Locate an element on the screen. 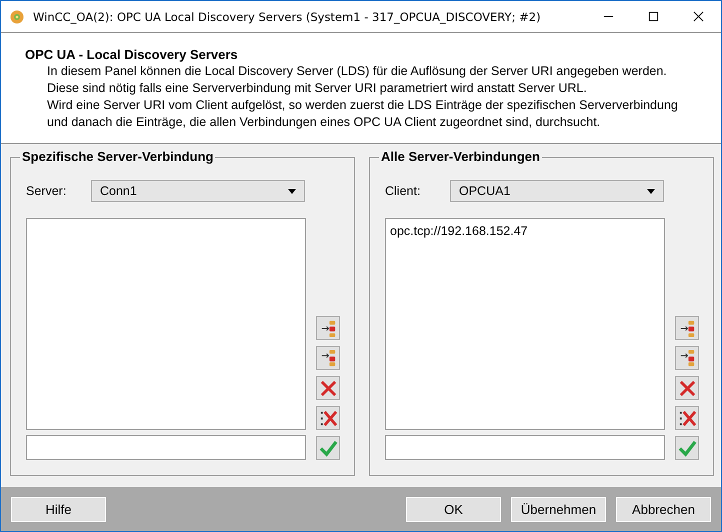  help-button: Hilfe is located at coordinates (58, 509).